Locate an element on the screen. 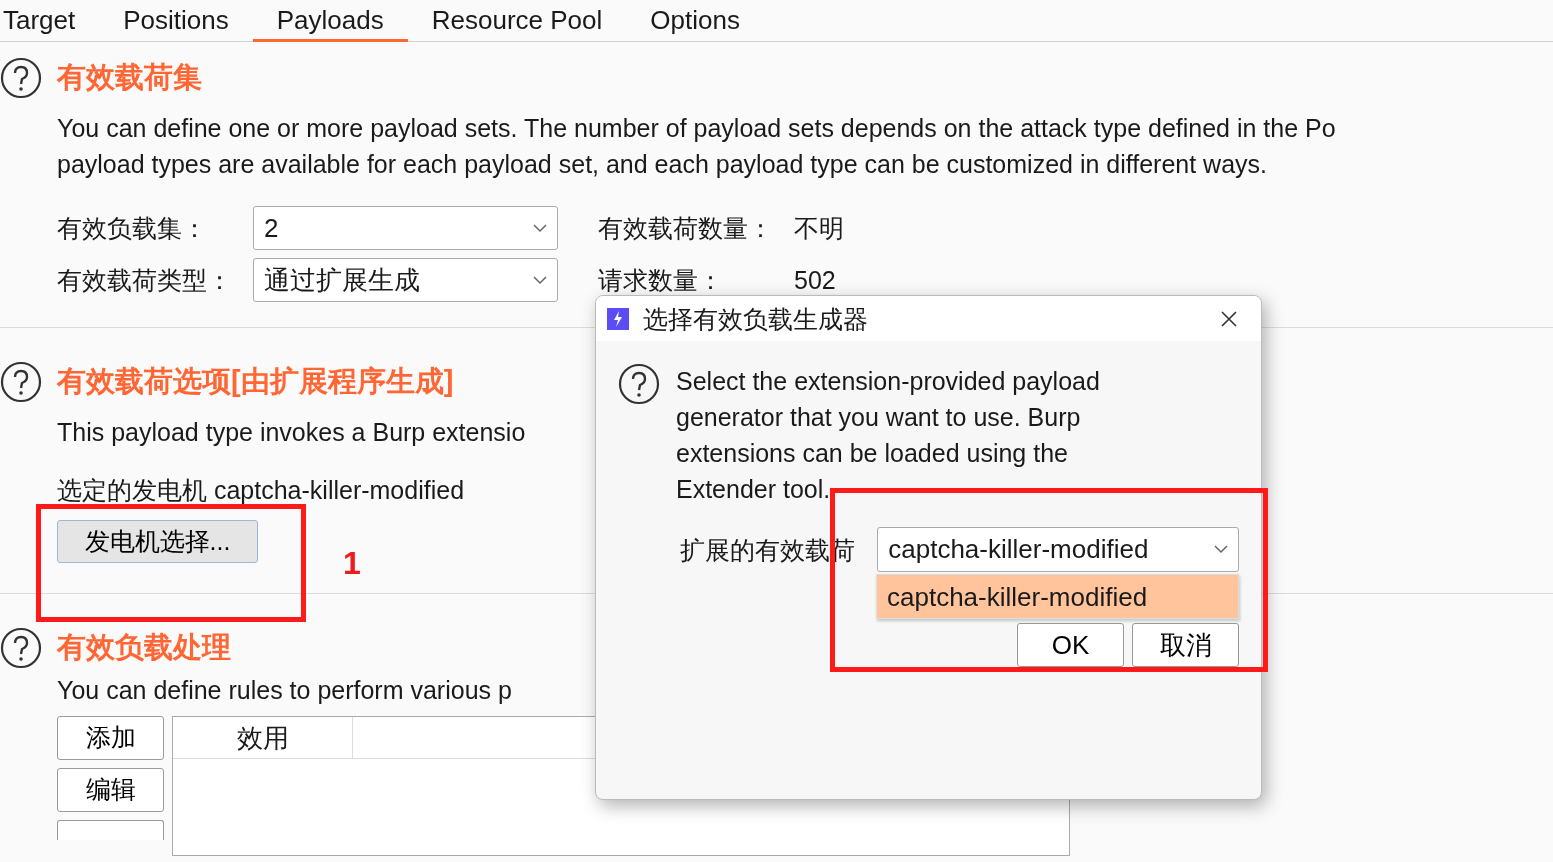 This screenshot has width=1553, height=862. stat-label: 有效载荷数量： is located at coordinates (686, 228).